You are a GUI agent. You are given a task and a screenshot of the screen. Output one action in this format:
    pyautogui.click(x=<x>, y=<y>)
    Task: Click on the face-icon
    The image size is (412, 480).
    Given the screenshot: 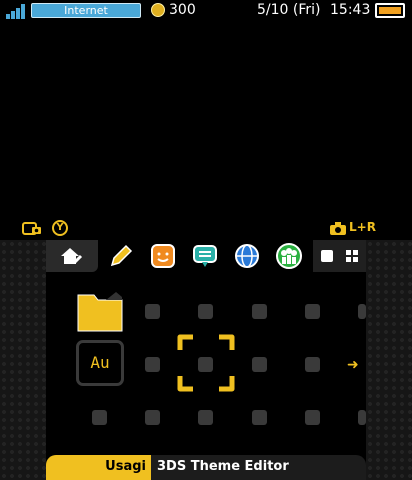 What is the action you would take?
    pyautogui.click(x=163, y=256)
    